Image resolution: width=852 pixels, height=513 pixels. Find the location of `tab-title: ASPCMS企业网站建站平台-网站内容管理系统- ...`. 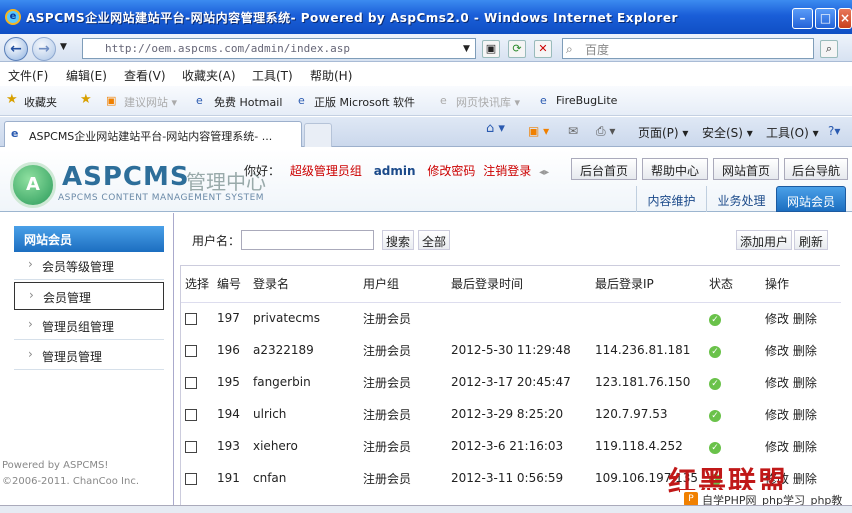

tab-title: ASPCMS企业网站建站平台-网站内容管理系统- ... is located at coordinates (151, 136).